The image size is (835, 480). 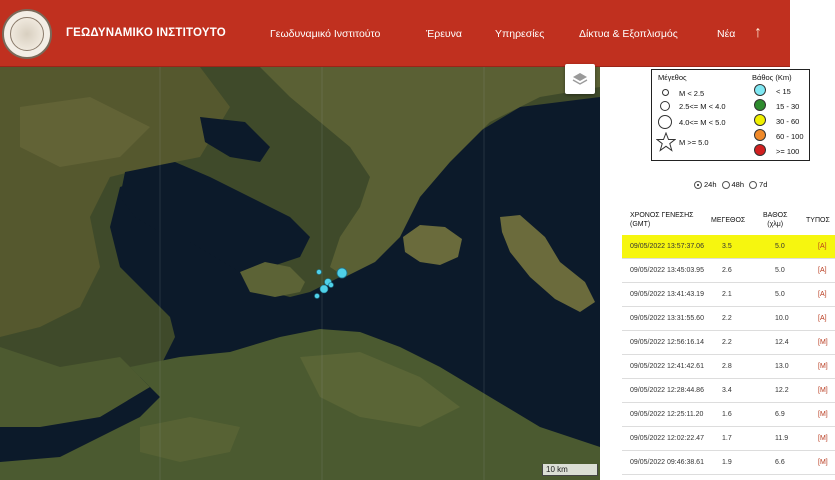 I want to click on cell-depth: 13.0, so click(x=782, y=366).